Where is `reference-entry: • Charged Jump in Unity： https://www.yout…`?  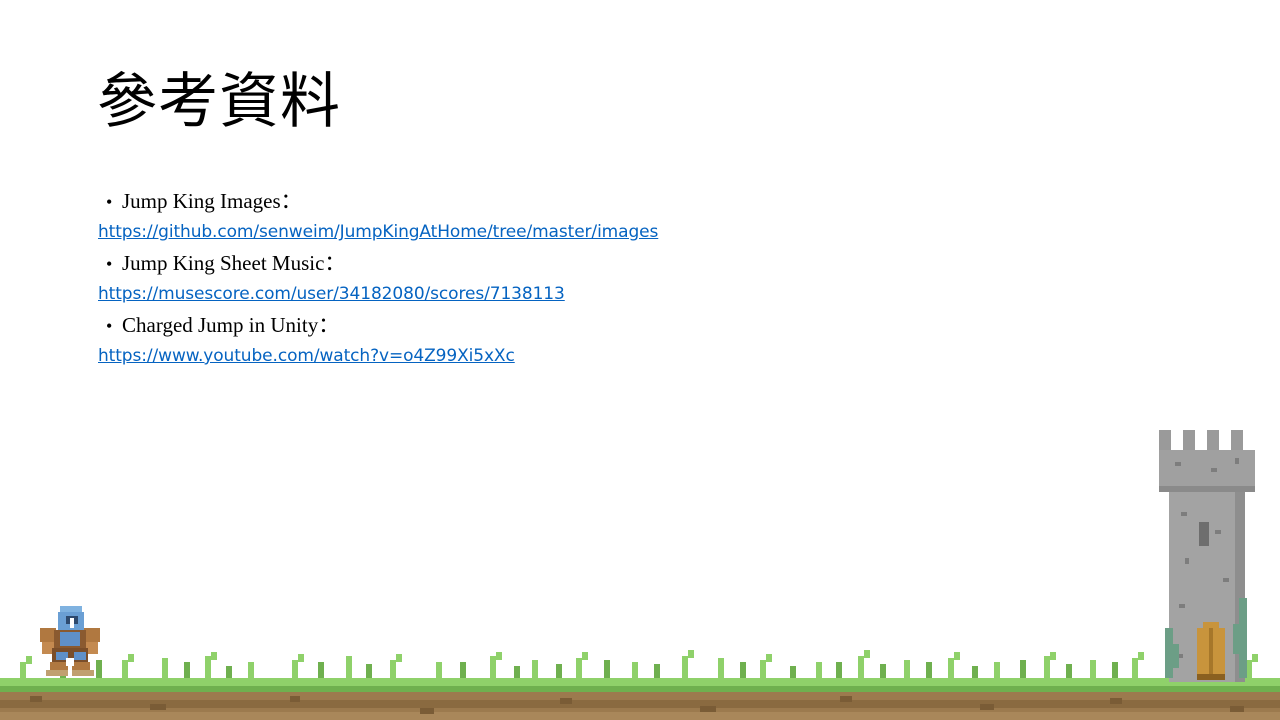
reference-entry: • Charged Jump in Unity： https://www.yout… is located at coordinates (548, 341).